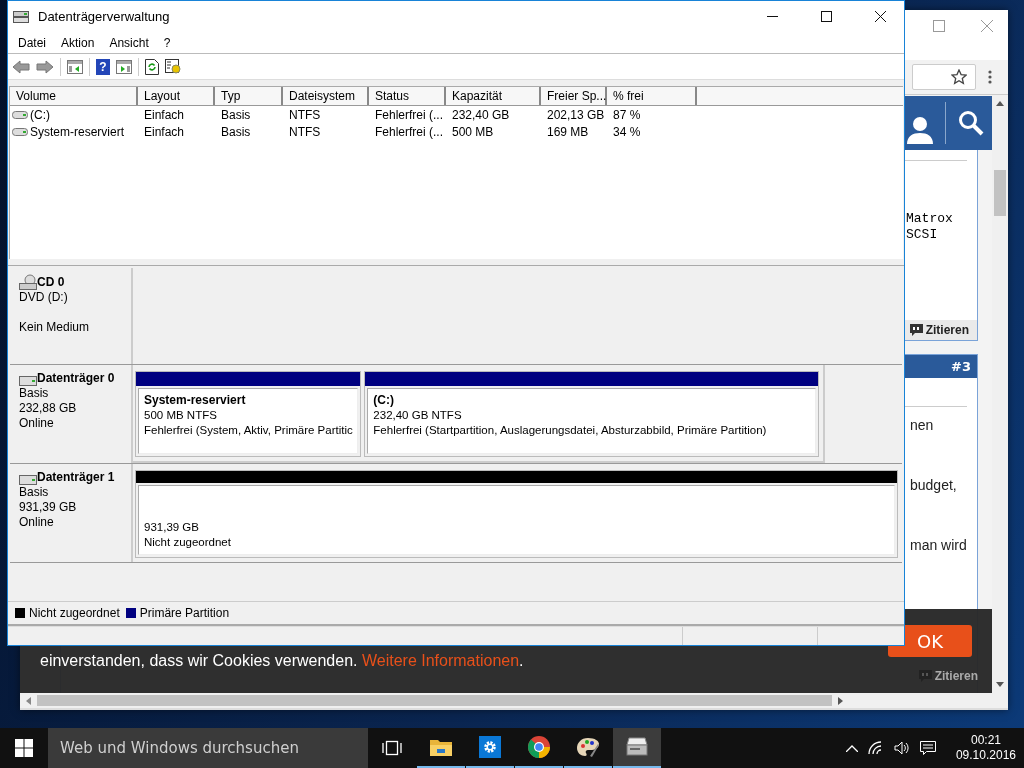 This screenshot has height=768, width=1024. I want to click on cookie-text: einverstanden, dass wir Cookies verwenden. Weitere Informationen., so click(282, 661).